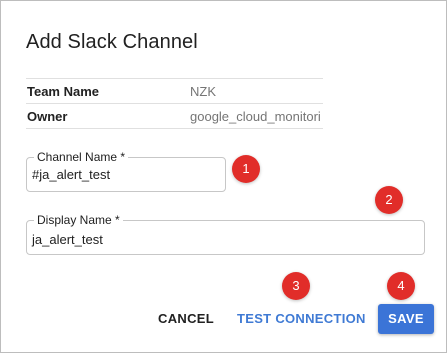 The image size is (447, 353). Describe the element at coordinates (186, 319) in the screenshot. I see `cancel-button: CANCEL` at that location.